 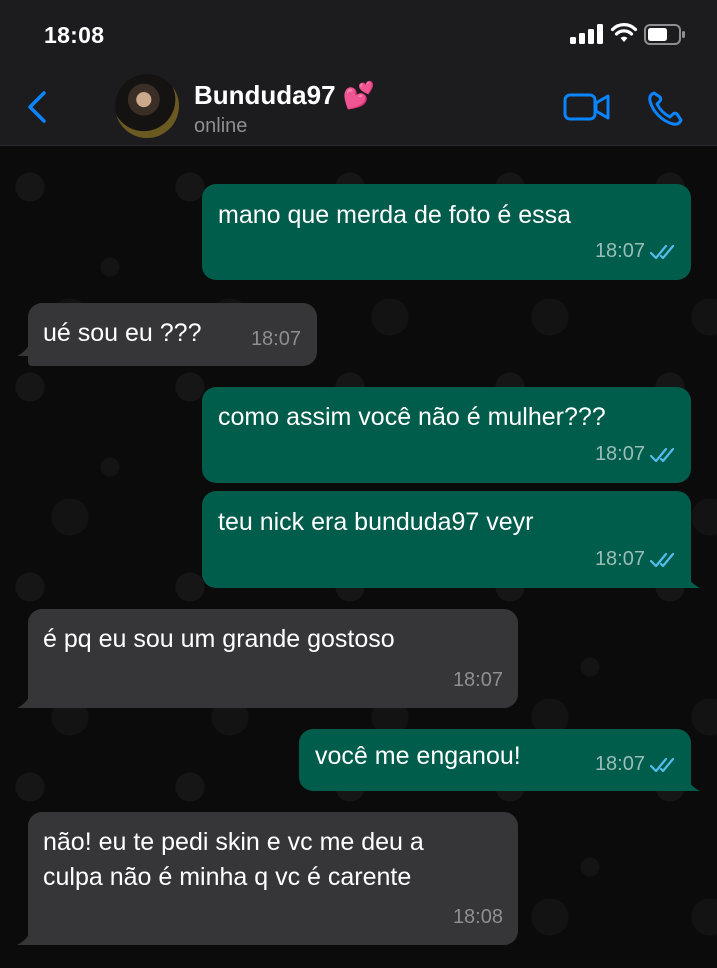 What do you see at coordinates (587, 107) in the screenshot?
I see `video-camera-icon` at bounding box center [587, 107].